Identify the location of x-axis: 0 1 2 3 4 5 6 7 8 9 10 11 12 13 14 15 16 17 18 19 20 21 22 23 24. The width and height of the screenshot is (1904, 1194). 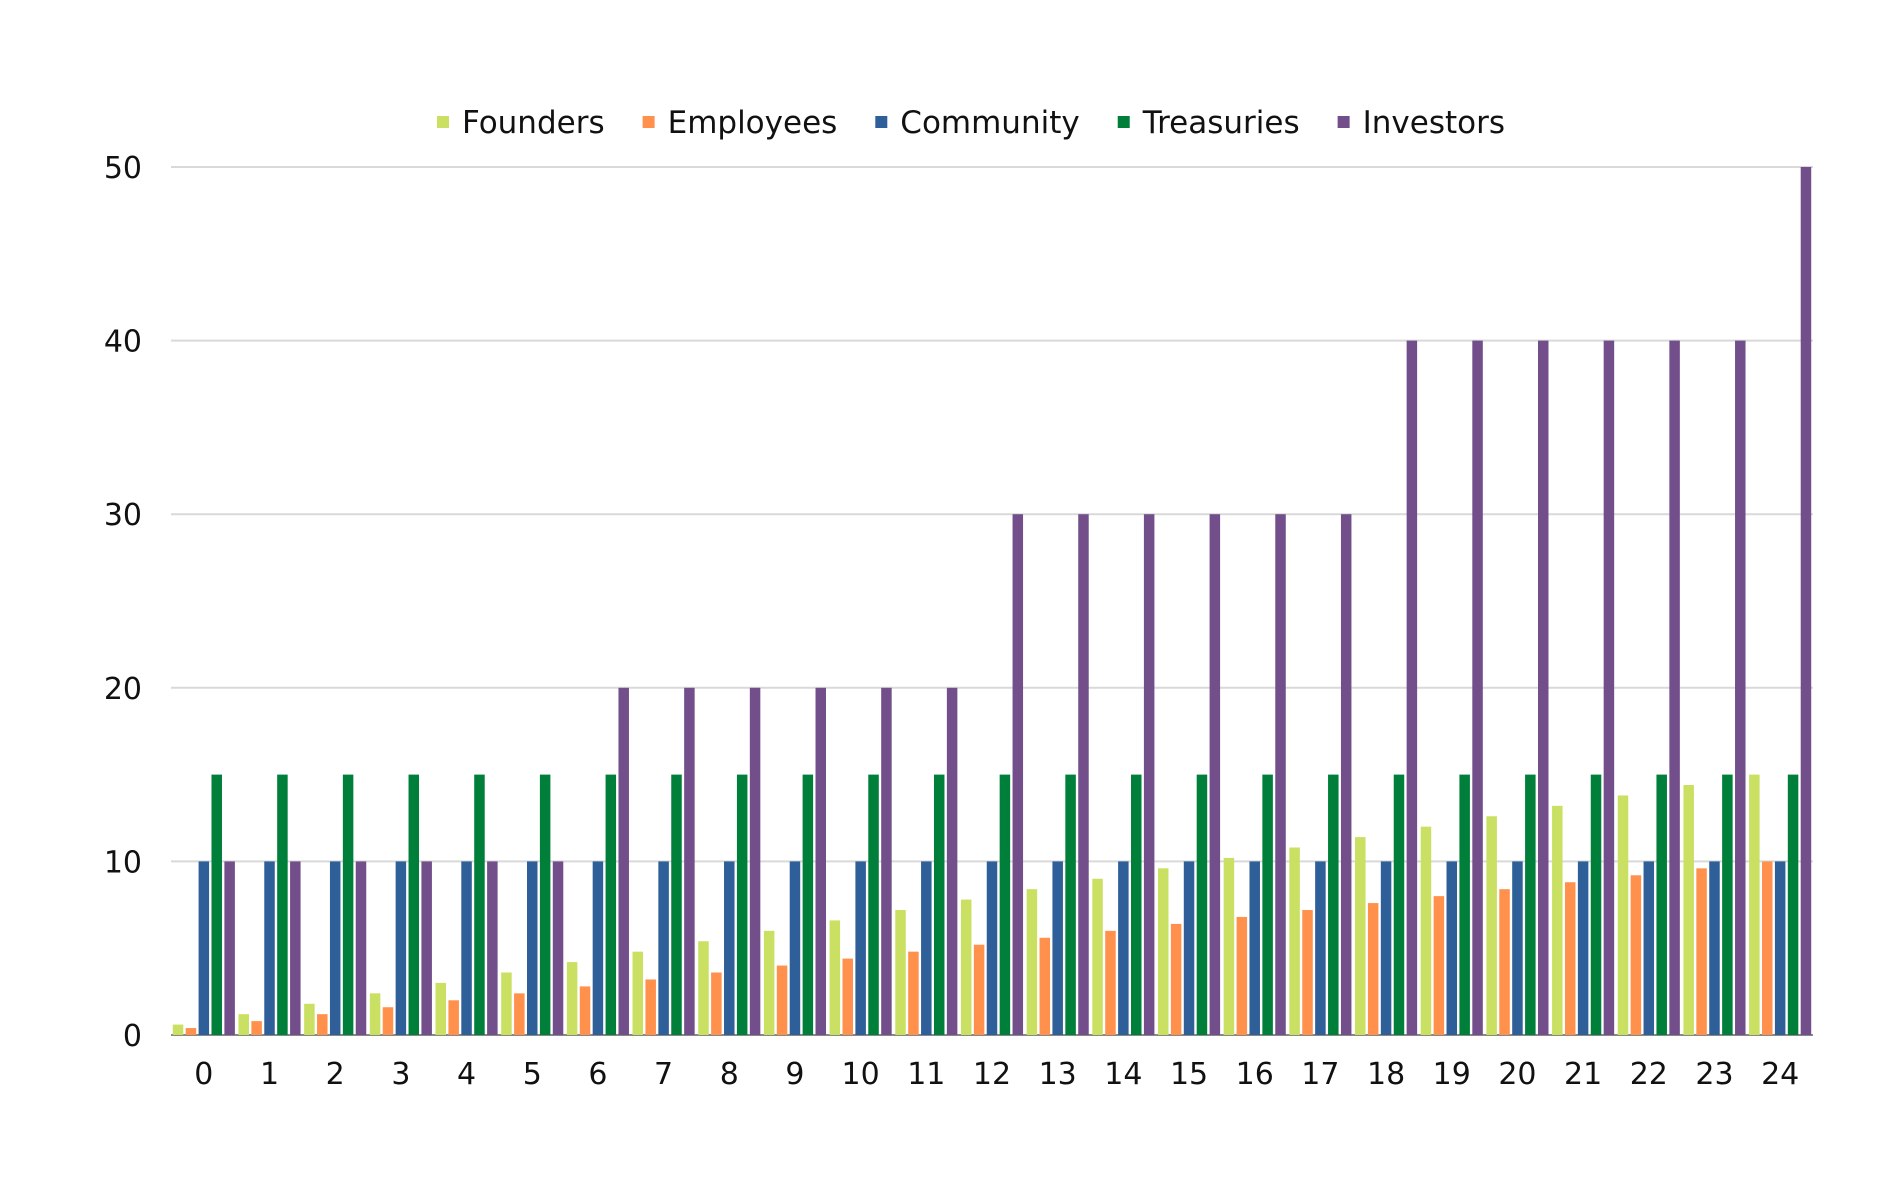
(996, 1074).